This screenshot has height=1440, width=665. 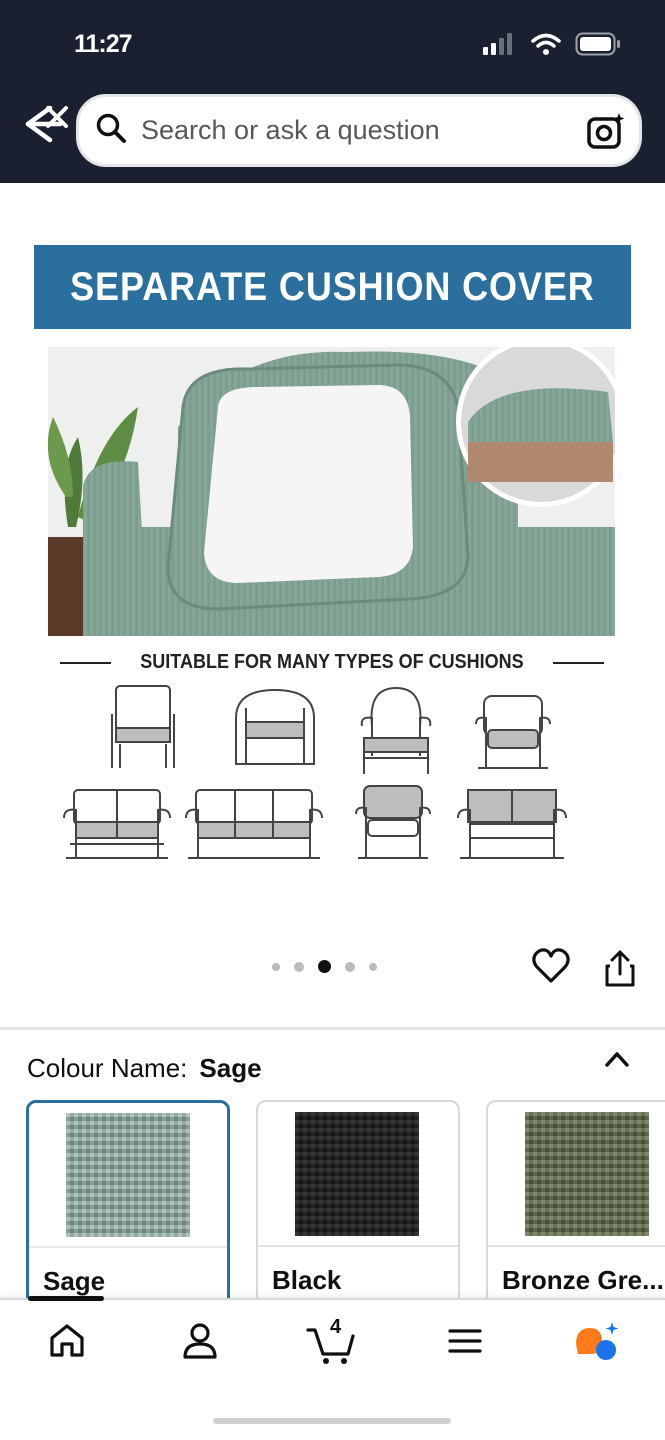 I want to click on caption-rule-right, so click(x=578, y=662).